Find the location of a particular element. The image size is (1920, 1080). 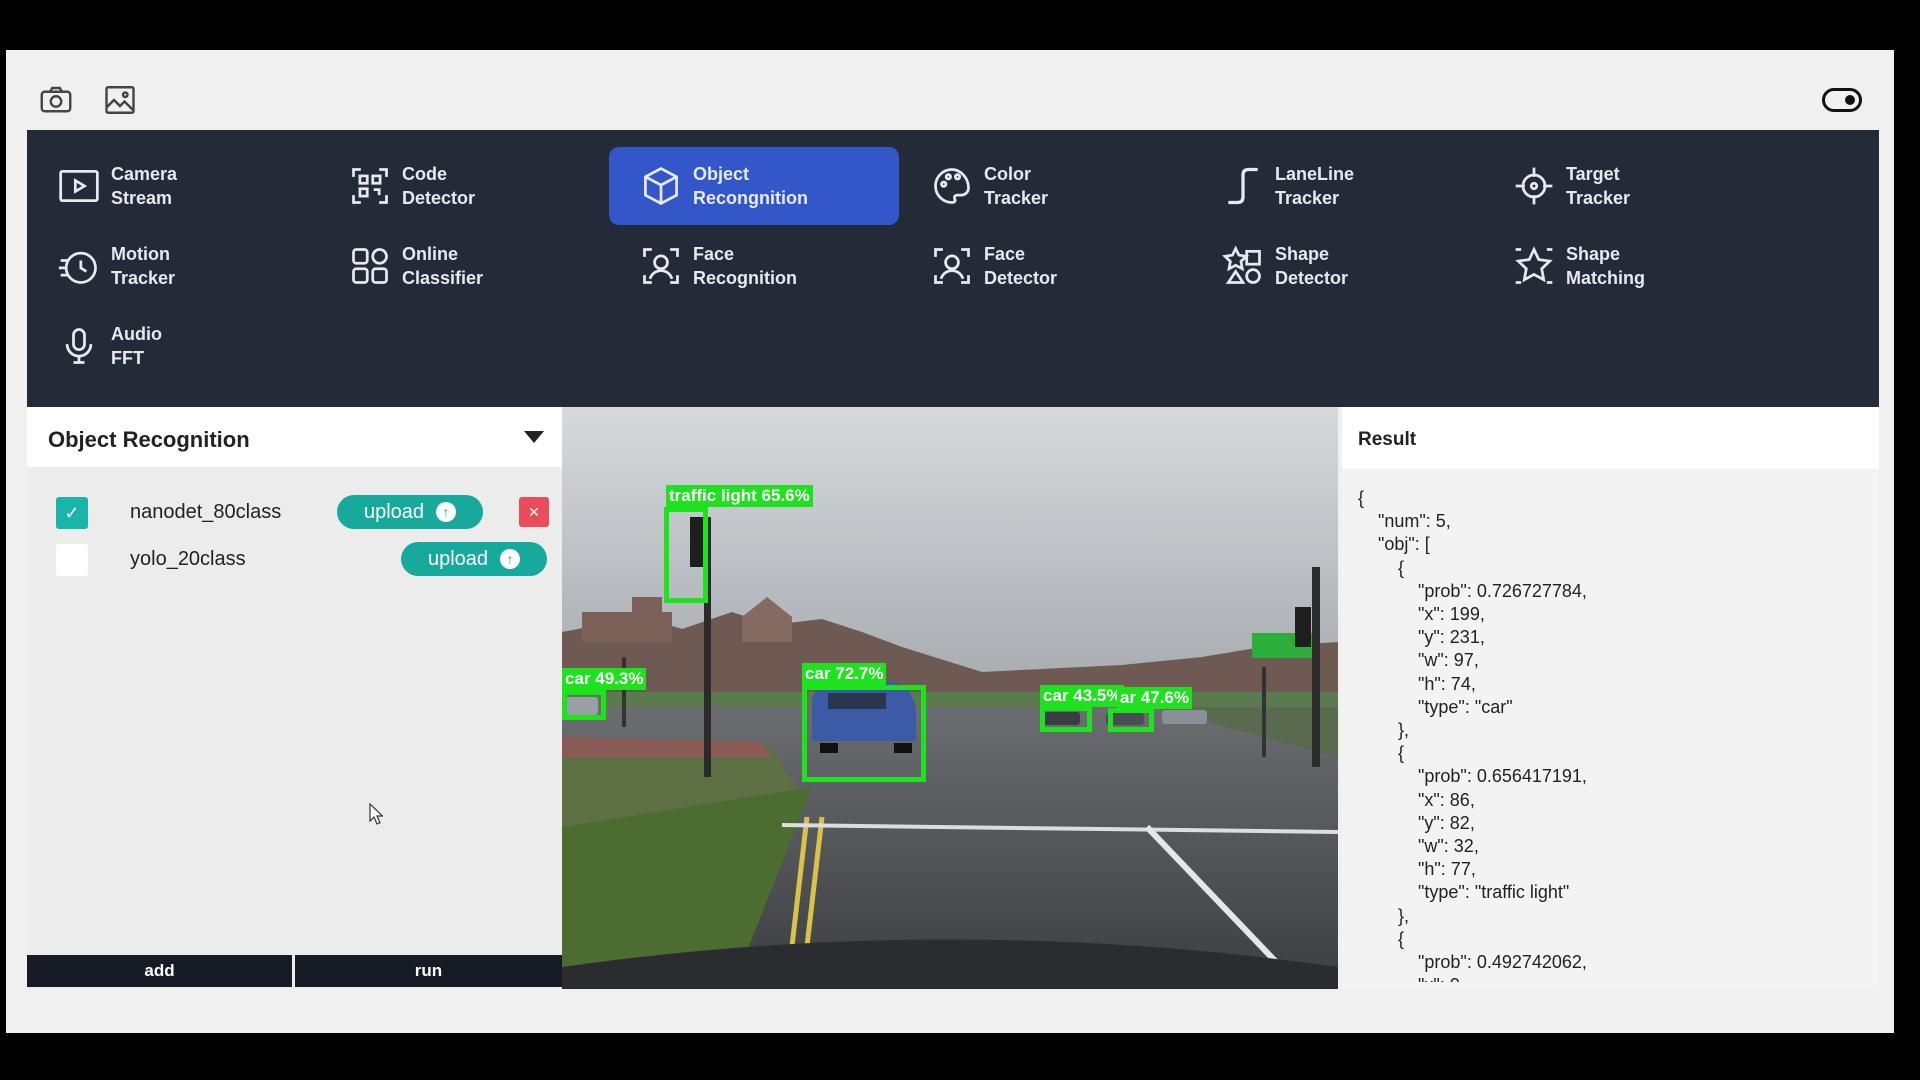

detection-label: car 49.3% is located at coordinates (604, 679).